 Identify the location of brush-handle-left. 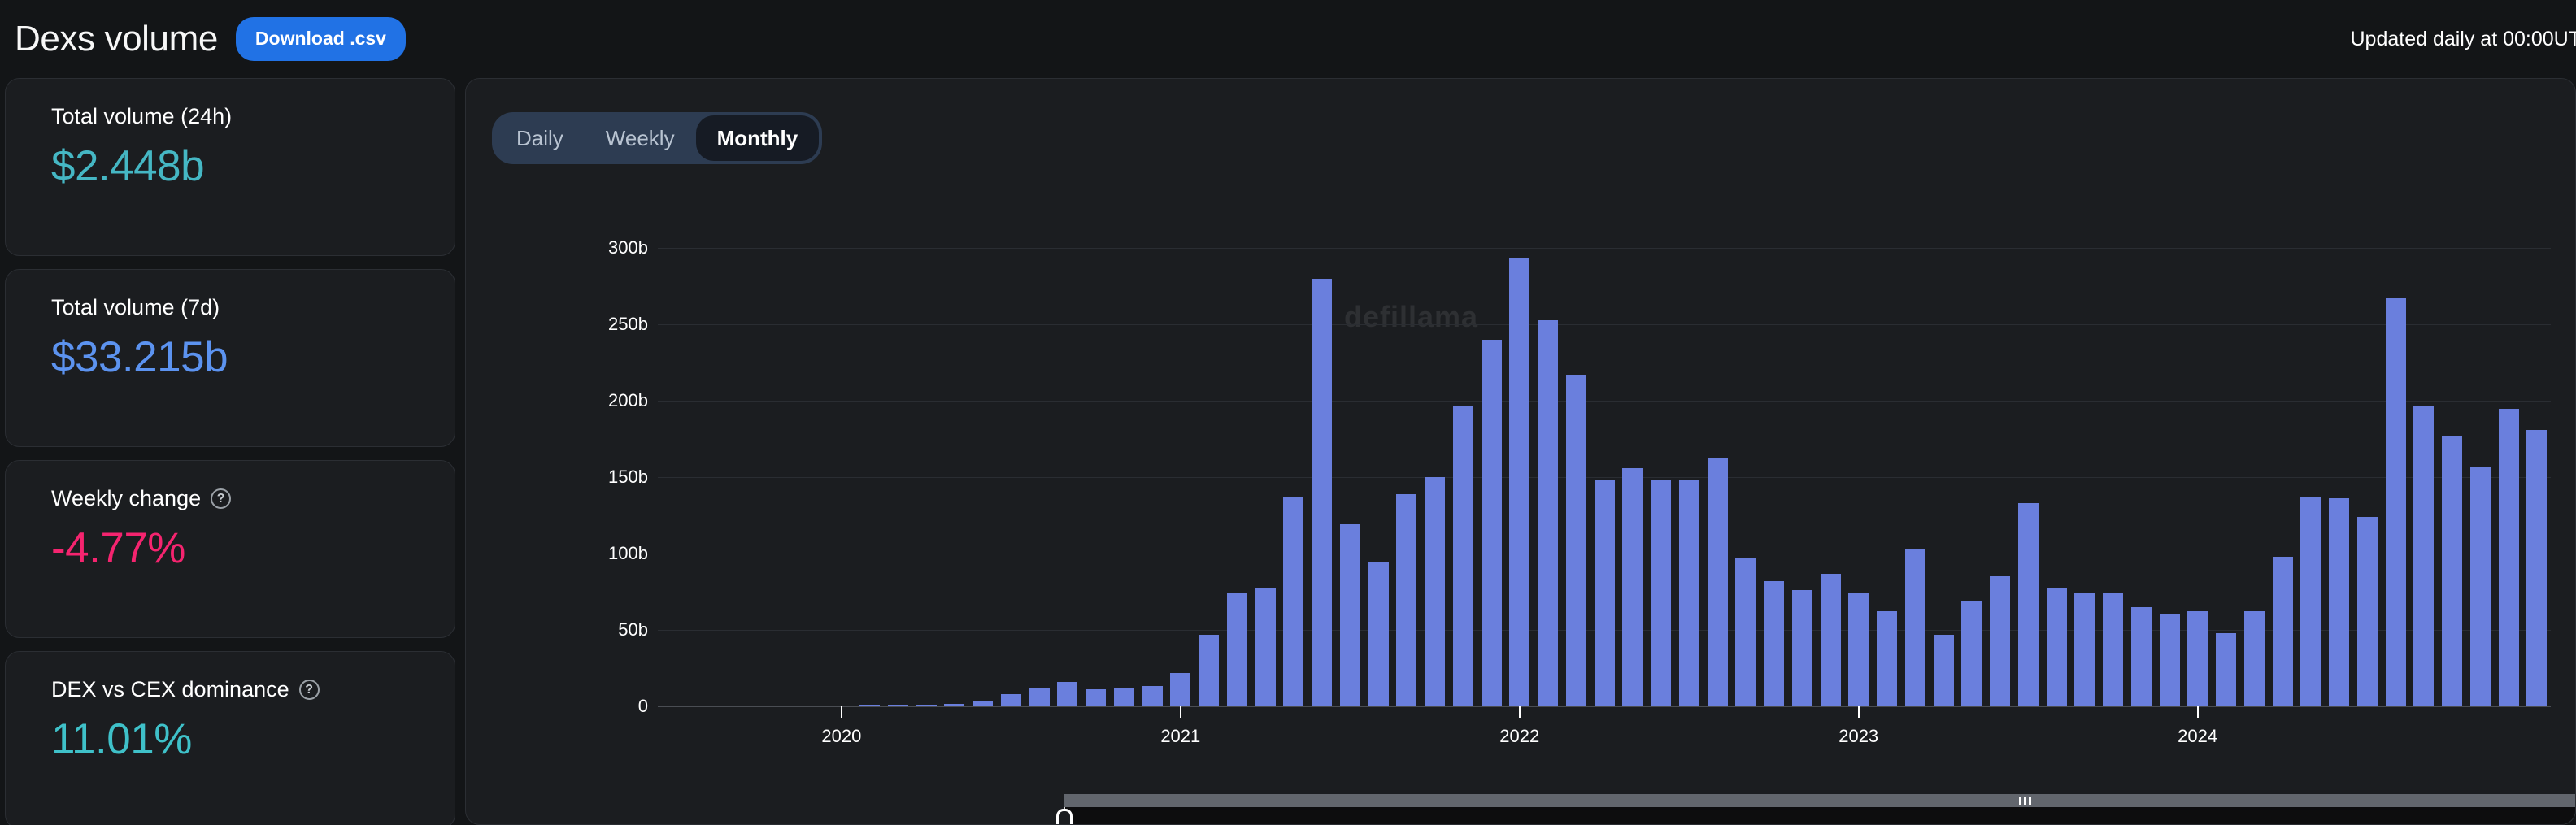
(1064, 816).